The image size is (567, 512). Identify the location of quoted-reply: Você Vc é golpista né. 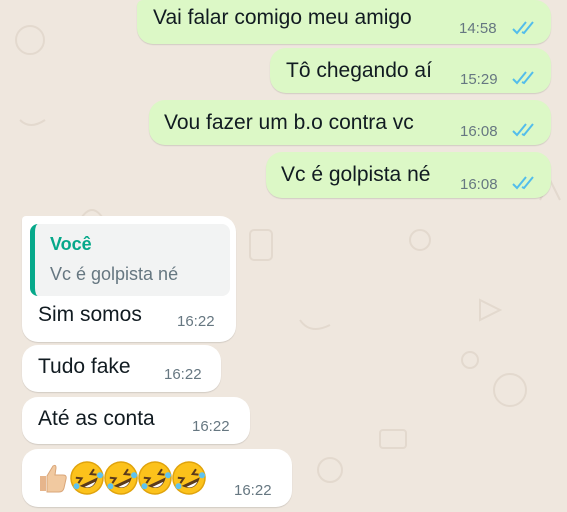
(130, 260).